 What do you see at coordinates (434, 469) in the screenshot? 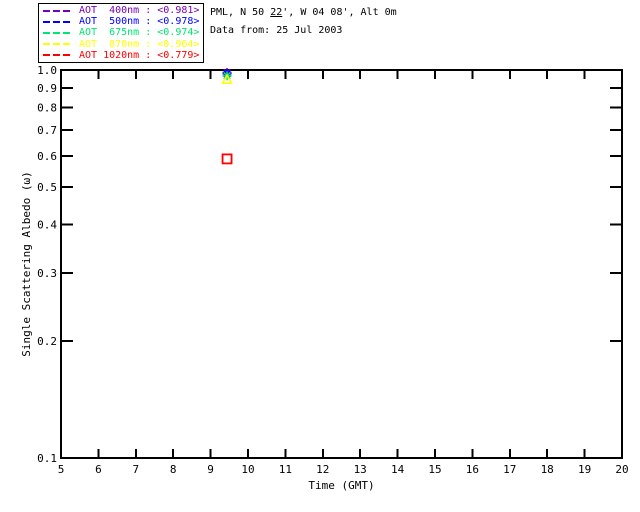
I see `x-tick-label: 15` at bounding box center [434, 469].